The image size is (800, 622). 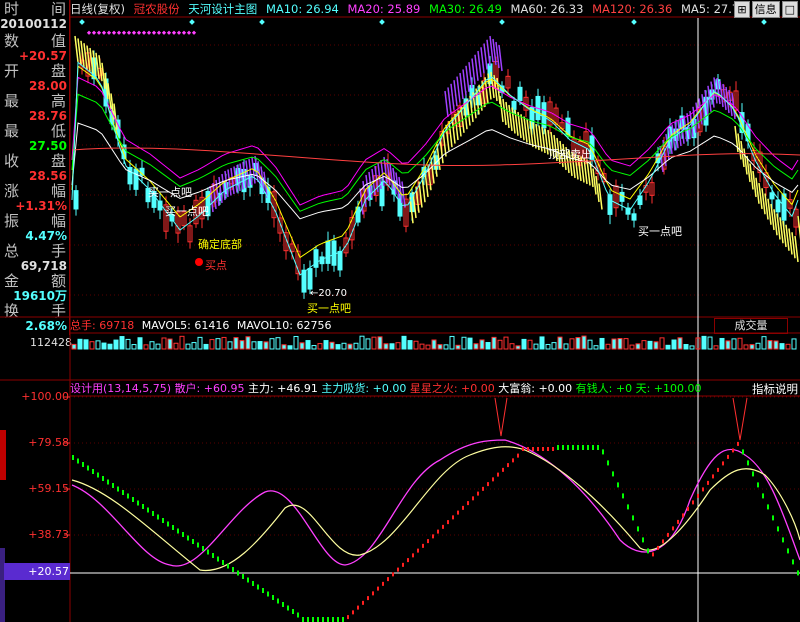 What do you see at coordinates (97, 9) in the screenshot?
I see `period-label: 日线(复权)` at bounding box center [97, 9].